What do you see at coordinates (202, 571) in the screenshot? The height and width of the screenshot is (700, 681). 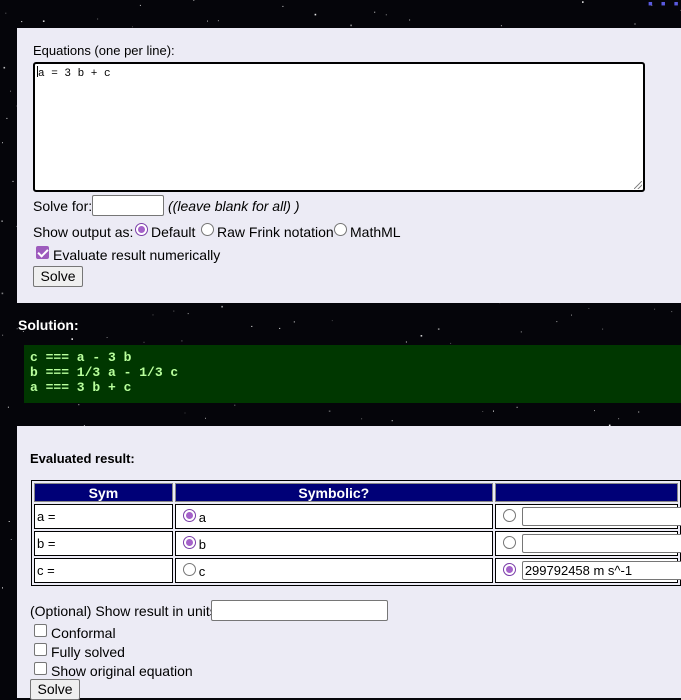 I see `symbolic-label: c` at bounding box center [202, 571].